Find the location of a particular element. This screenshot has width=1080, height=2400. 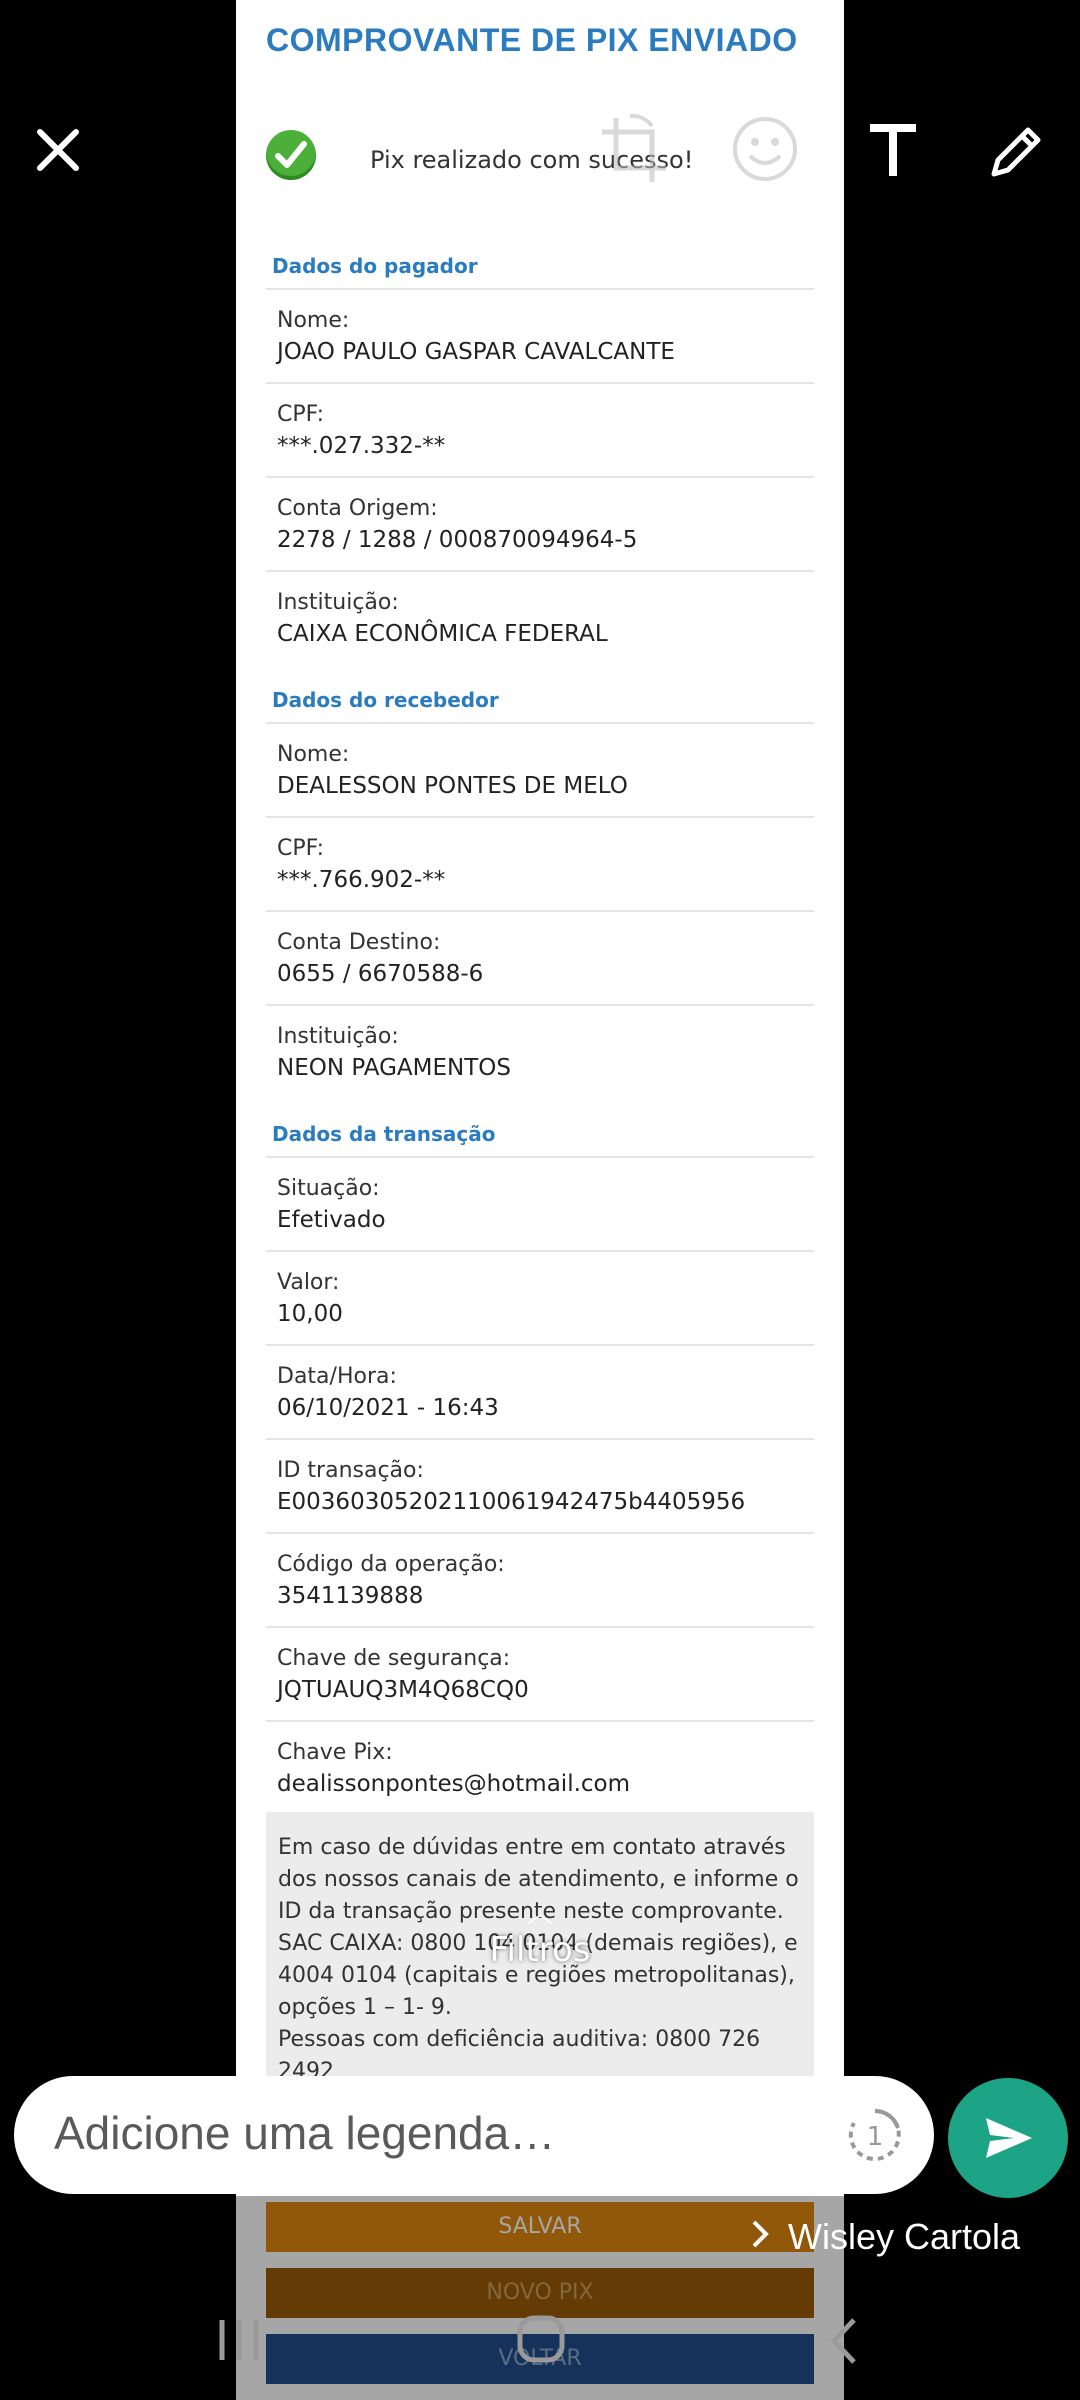

field-value: ***.027.332-** is located at coordinates (361, 446).